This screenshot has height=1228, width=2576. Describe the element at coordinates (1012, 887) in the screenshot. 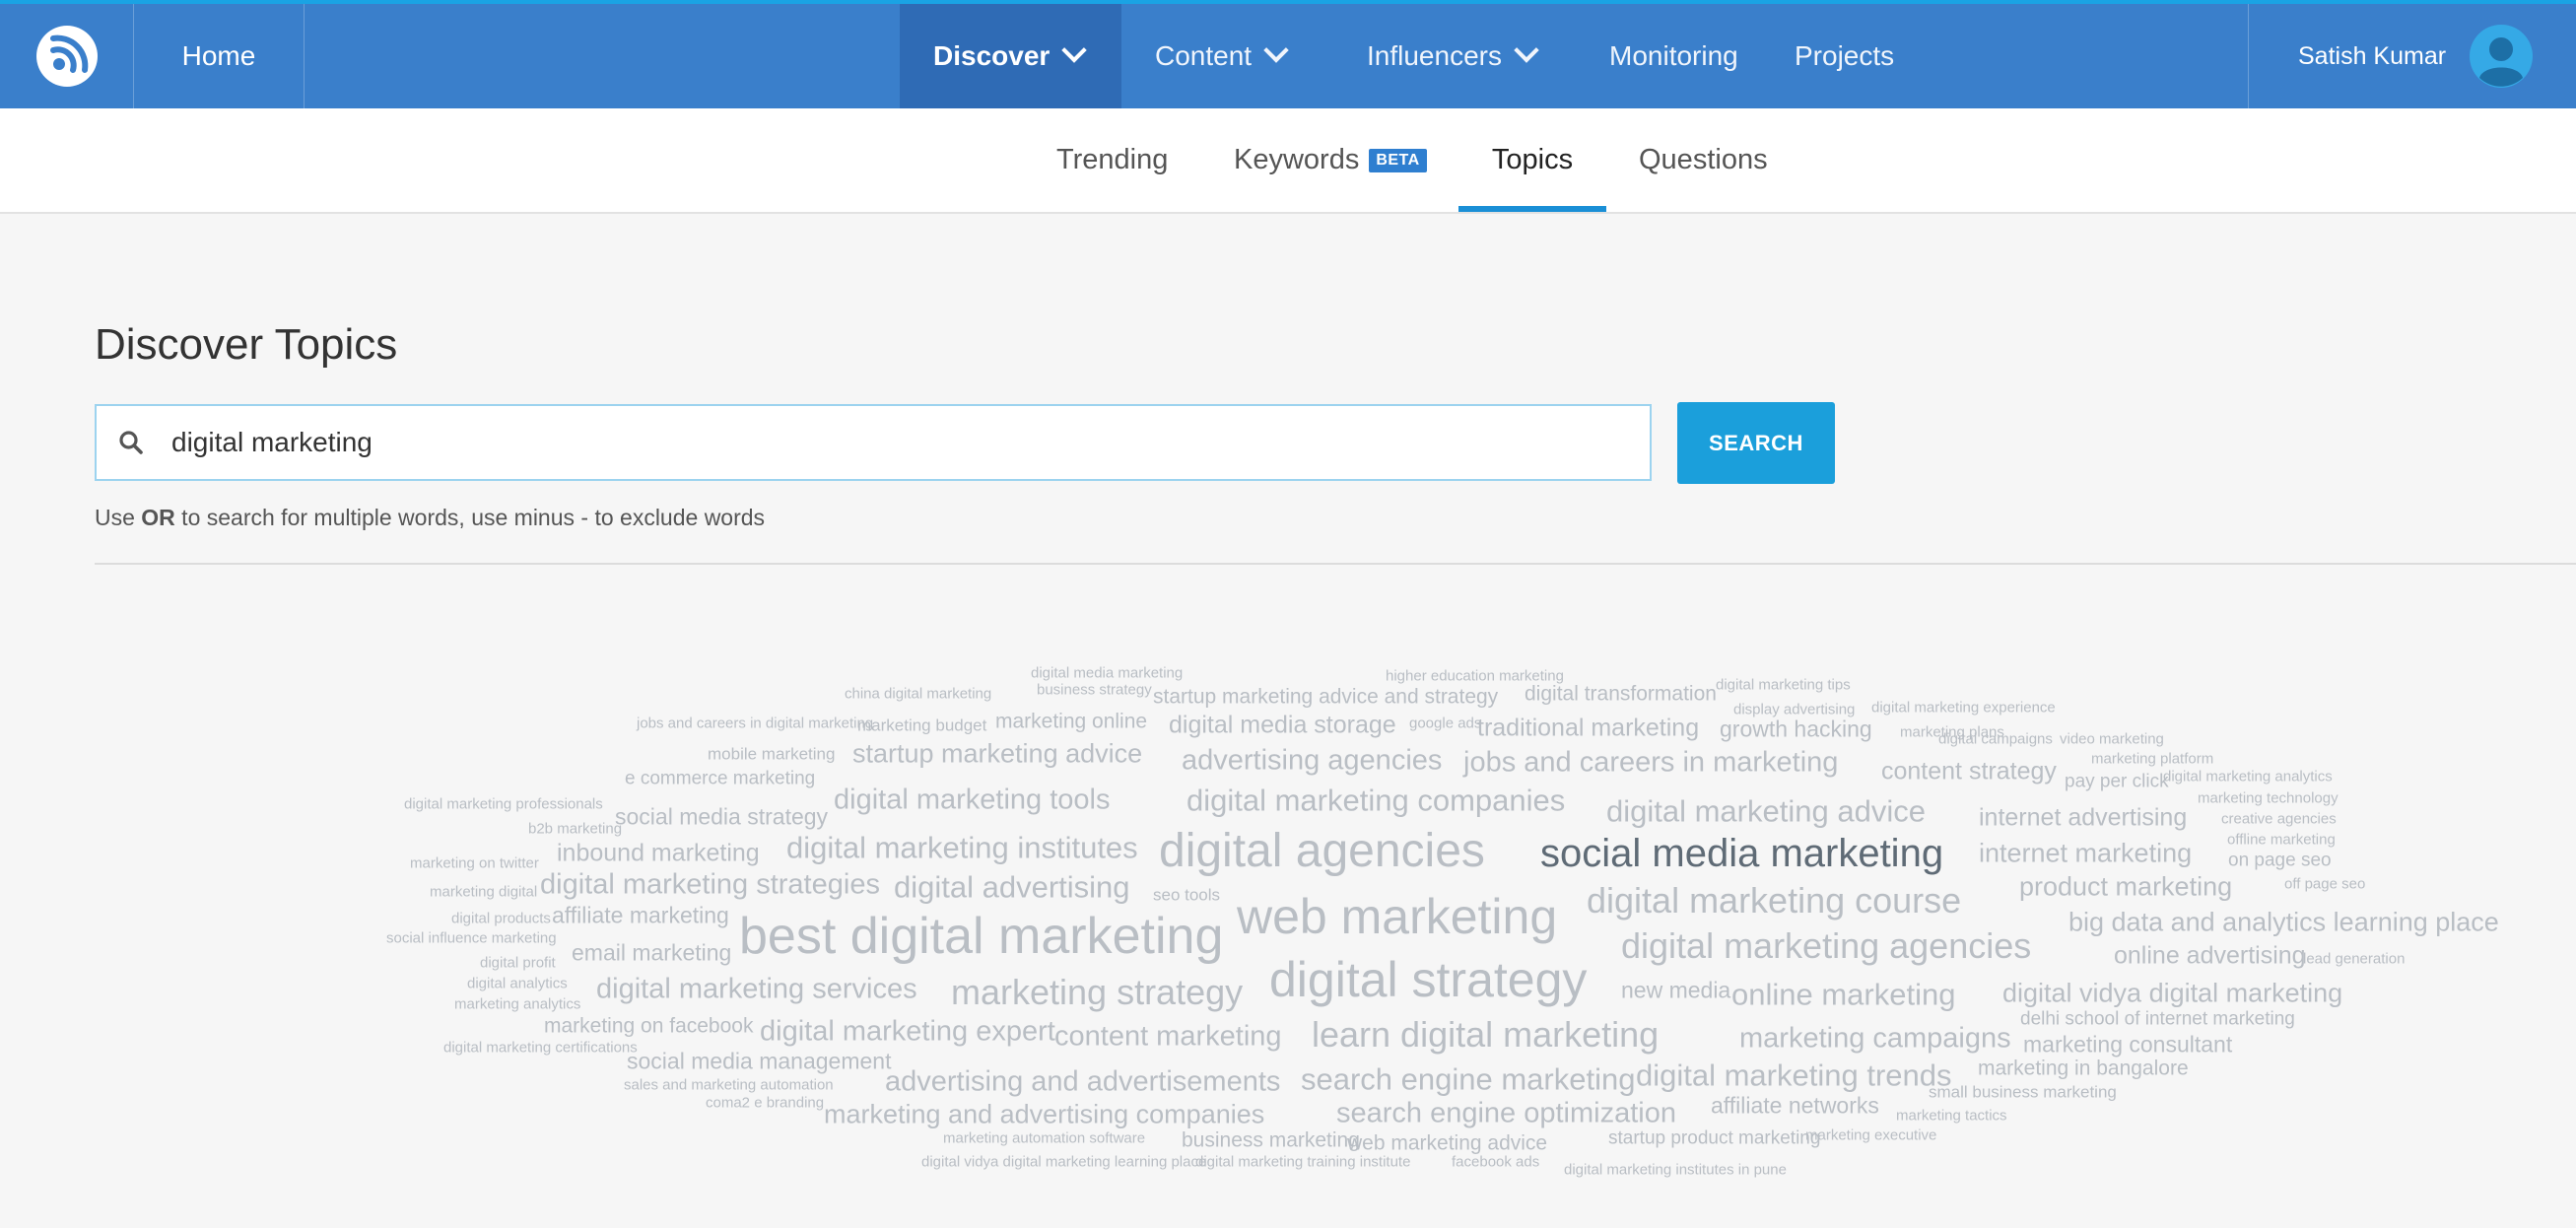

I see `topic-word: digital advertising` at that location.